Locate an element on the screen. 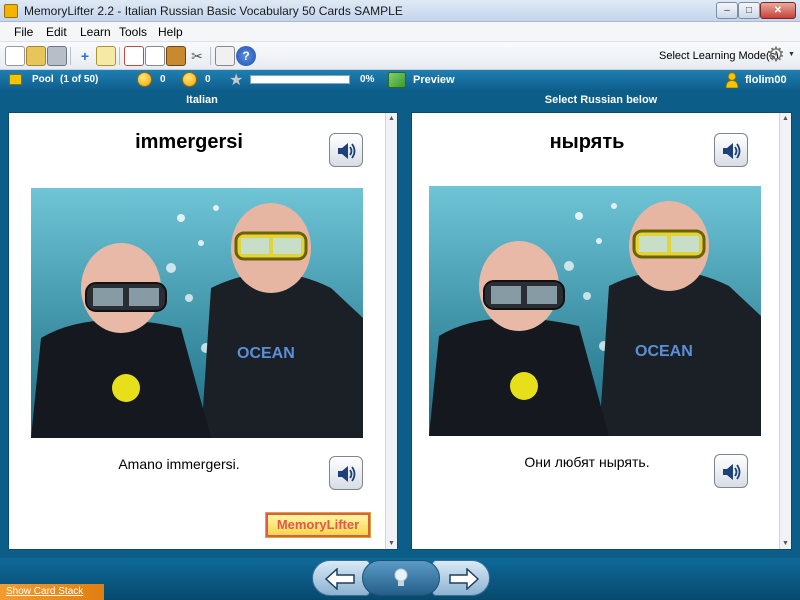 This screenshot has height=600, width=800. slideshow-icon is located at coordinates (134, 56).